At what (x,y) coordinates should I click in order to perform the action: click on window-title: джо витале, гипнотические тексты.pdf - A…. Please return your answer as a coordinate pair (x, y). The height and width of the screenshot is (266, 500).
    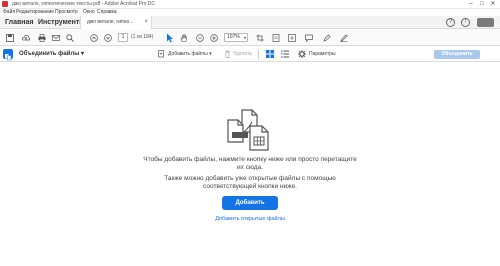
    Looking at the image, I should click on (83, 4).